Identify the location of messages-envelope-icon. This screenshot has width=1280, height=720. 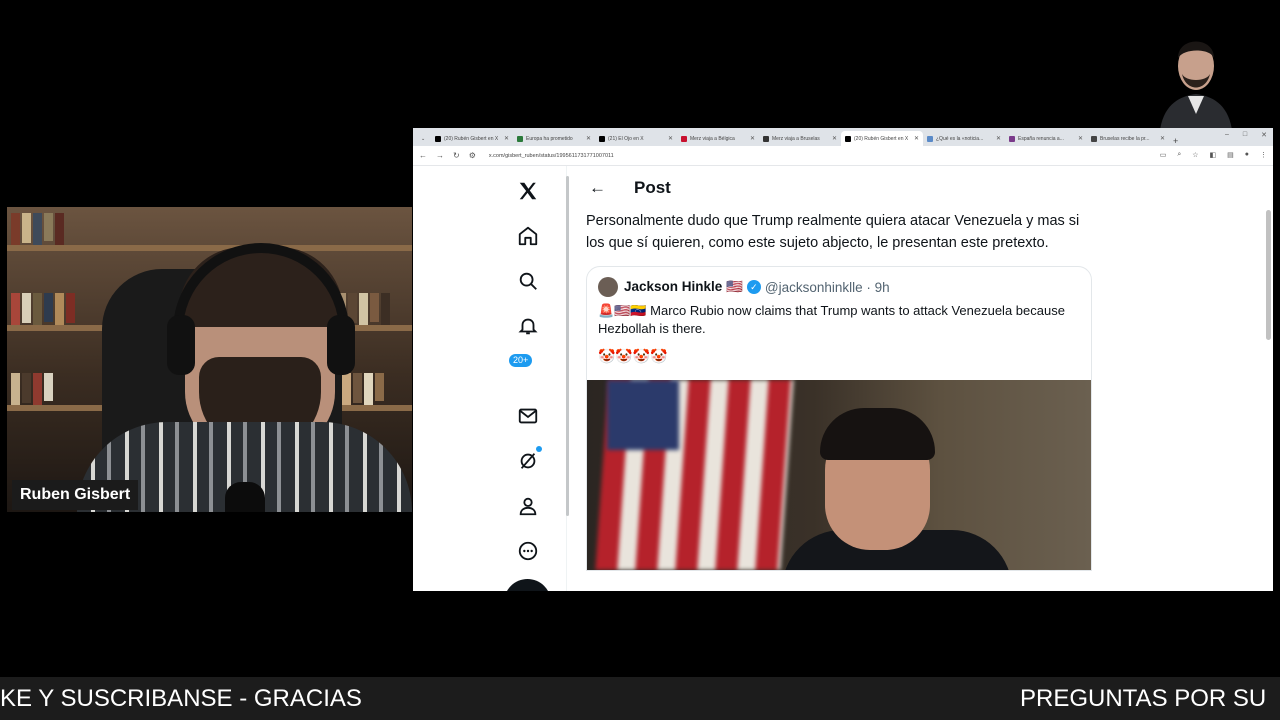
(528, 416).